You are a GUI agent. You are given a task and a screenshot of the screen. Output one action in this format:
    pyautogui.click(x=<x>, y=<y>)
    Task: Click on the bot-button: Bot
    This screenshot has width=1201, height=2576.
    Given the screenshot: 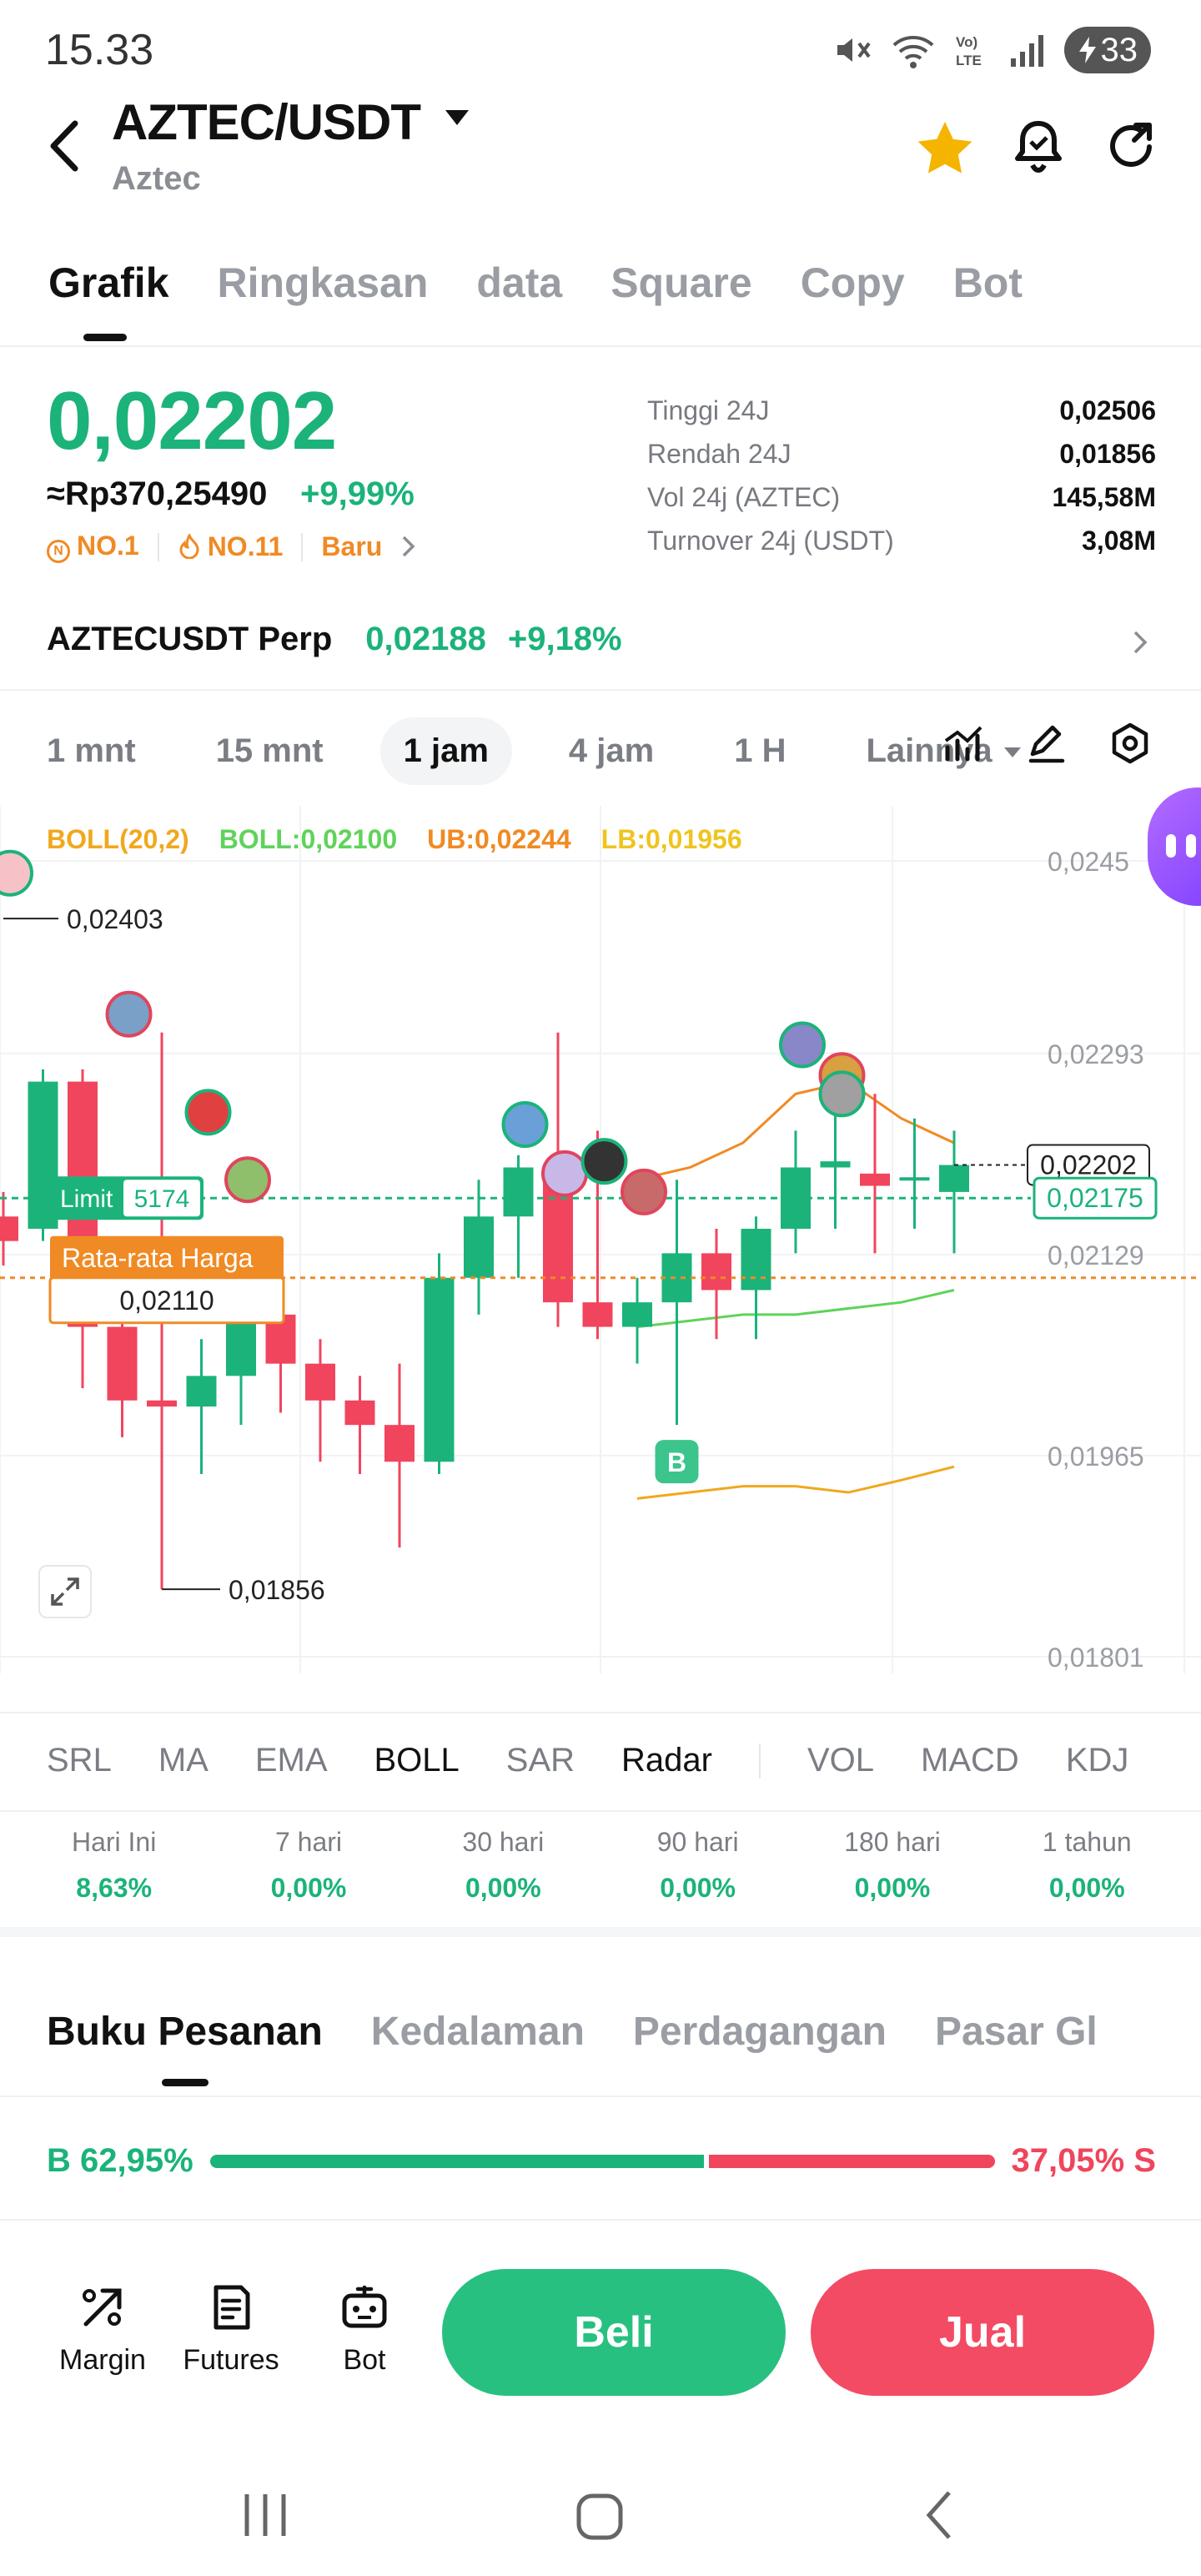 What is the action you would take?
    pyautogui.click(x=365, y=2329)
    